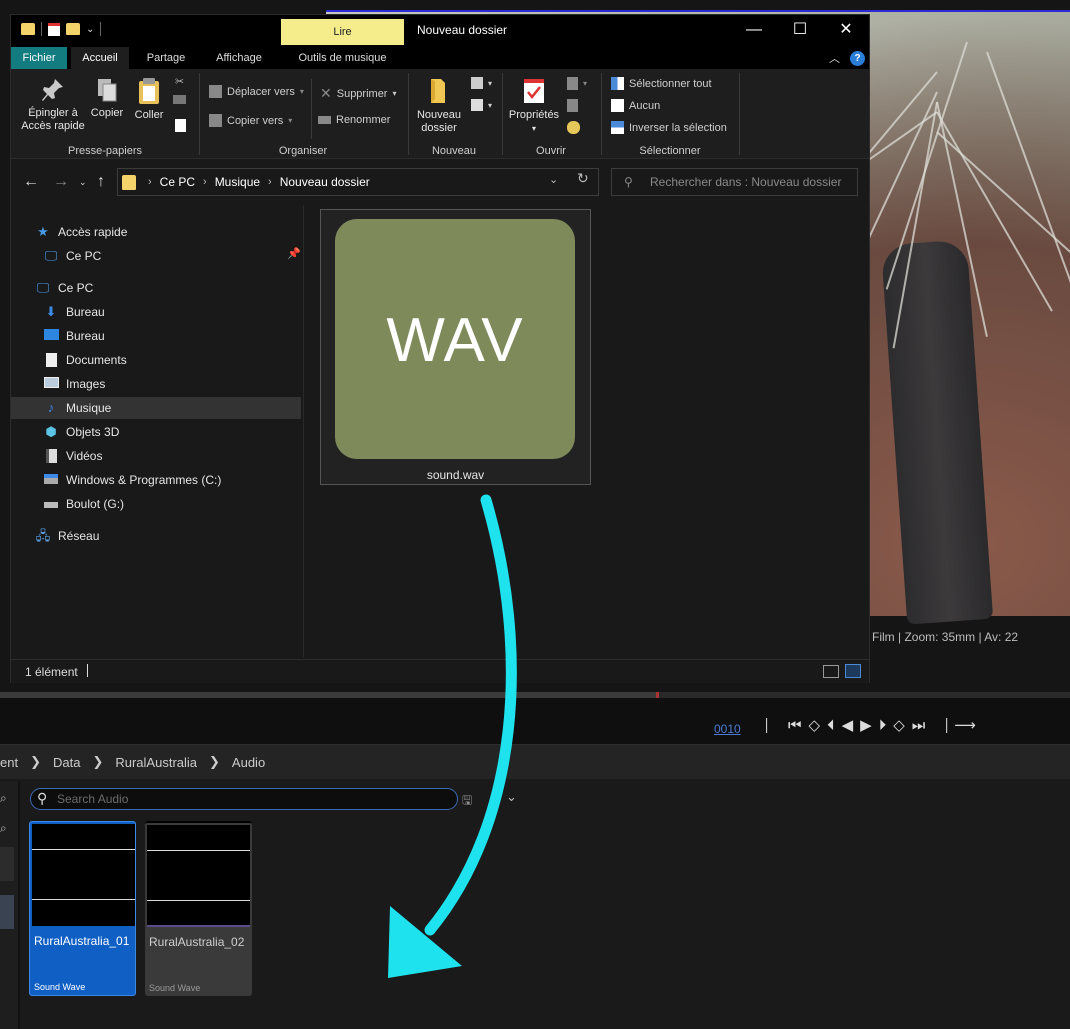  What do you see at coordinates (198, 908) in the screenshot?
I see `asset-tile-sound-wave: RuralAustralia_02 Sound Wave` at bounding box center [198, 908].